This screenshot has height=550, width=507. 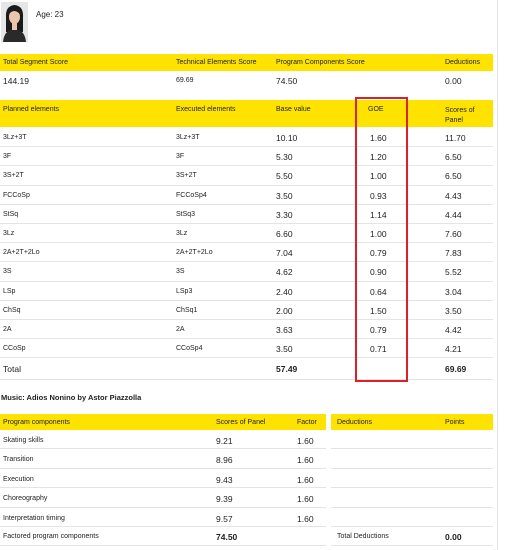 I want to click on component-row-label: Interpretation timing, so click(x=34, y=518).